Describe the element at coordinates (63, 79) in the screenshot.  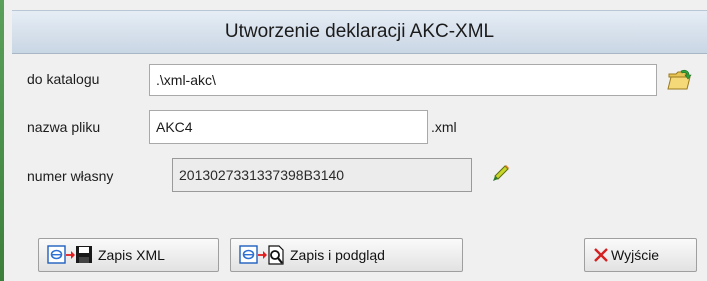
I see `directory-label: do katalogu` at that location.